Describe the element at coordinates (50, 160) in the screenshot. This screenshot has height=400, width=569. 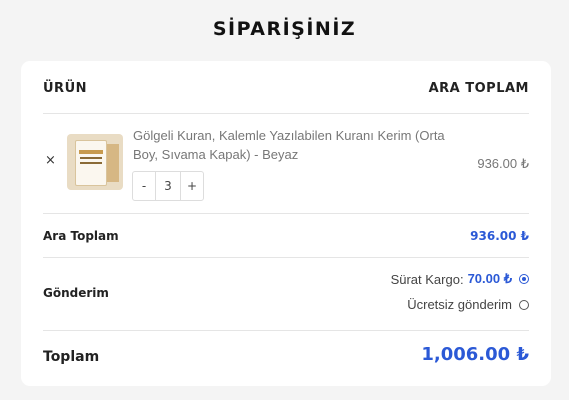
I see `remove-item-button: ×` at that location.